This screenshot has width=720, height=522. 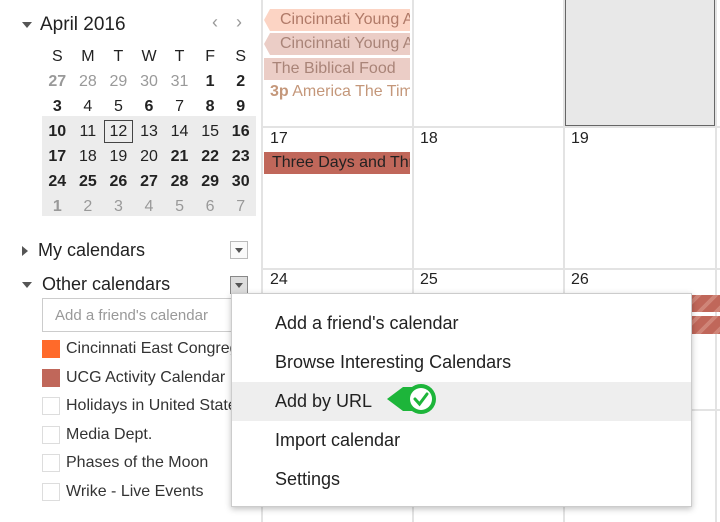 What do you see at coordinates (57, 56) in the screenshot?
I see `weekday-label: S` at bounding box center [57, 56].